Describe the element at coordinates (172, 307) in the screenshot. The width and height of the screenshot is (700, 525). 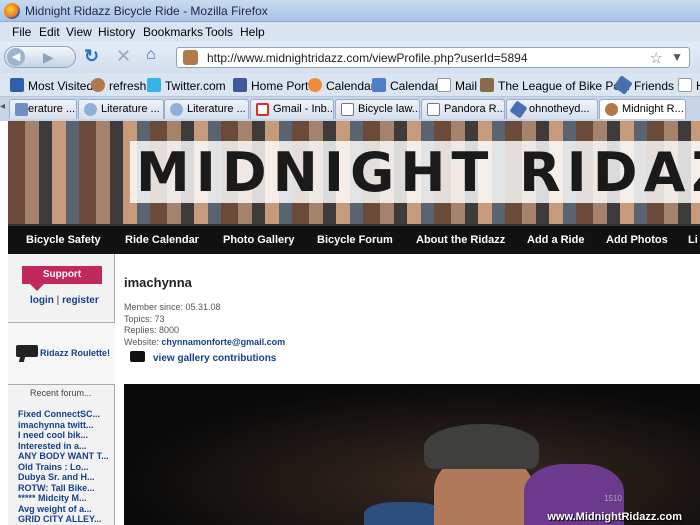
I see `member-since: Member since: 05.31.08` at that location.